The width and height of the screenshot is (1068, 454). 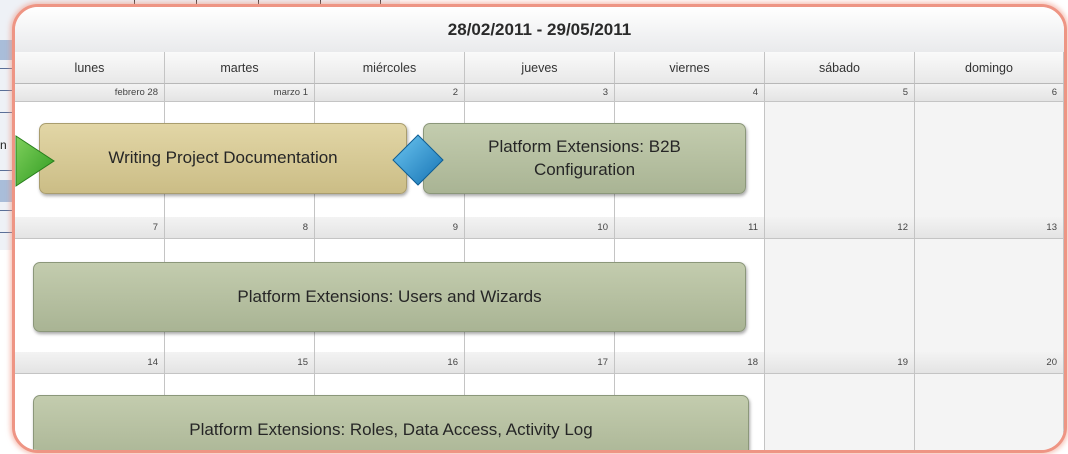 I want to click on day-header-tuesday: martes, so click(x=240, y=68).